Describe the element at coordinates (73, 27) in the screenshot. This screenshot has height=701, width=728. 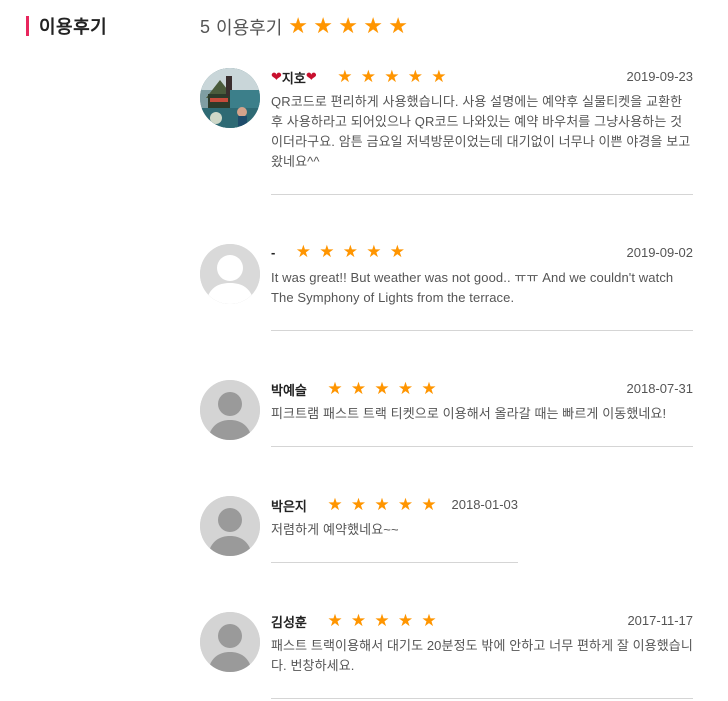
I see `page-title: 이용후기` at that location.